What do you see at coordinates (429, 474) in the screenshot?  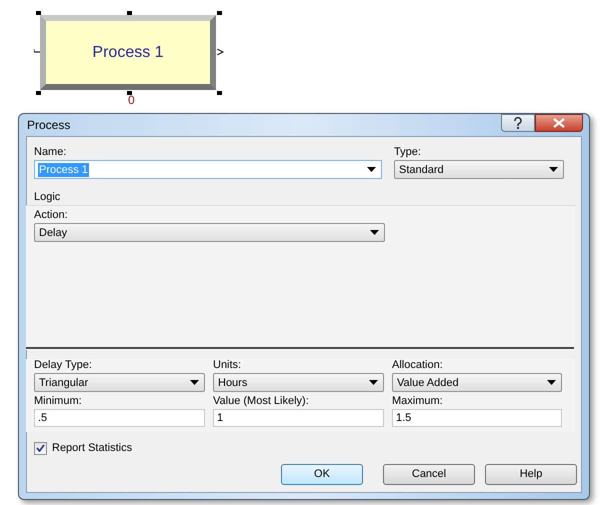 I see `dialog-button: Cancel` at bounding box center [429, 474].